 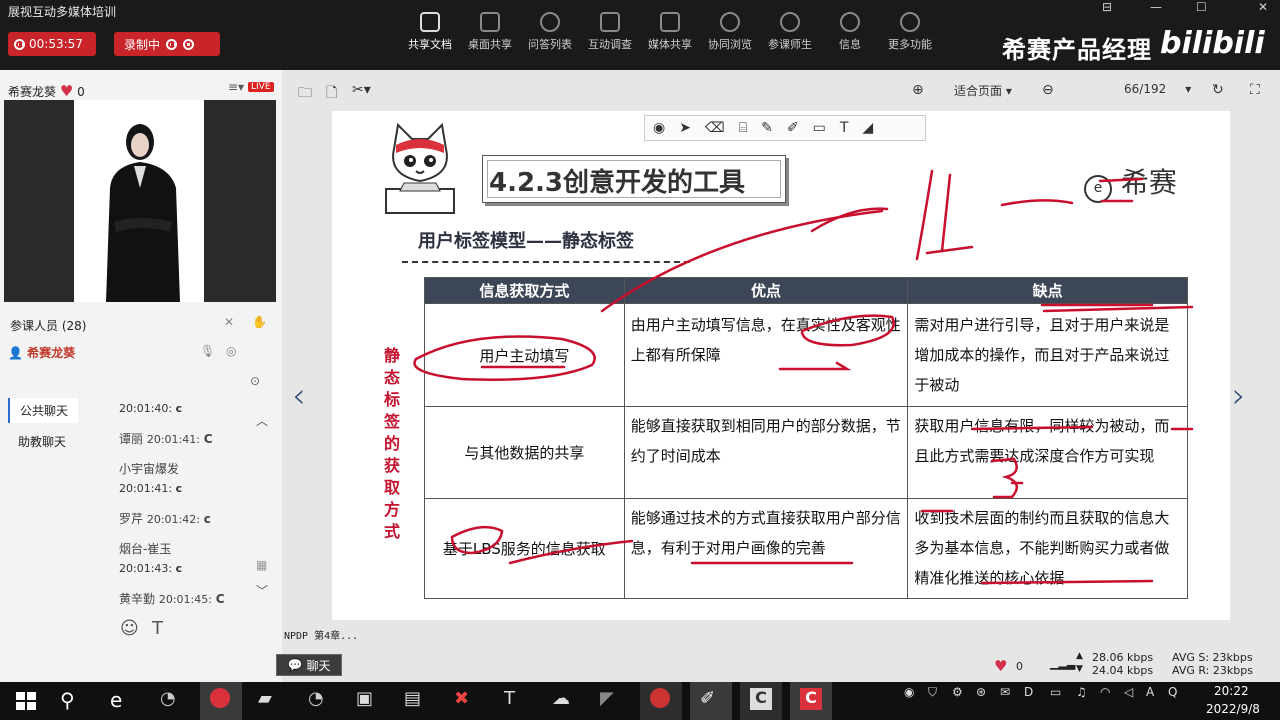 What do you see at coordinates (26, 701) in the screenshot?
I see `windows-start-icon` at bounding box center [26, 701].